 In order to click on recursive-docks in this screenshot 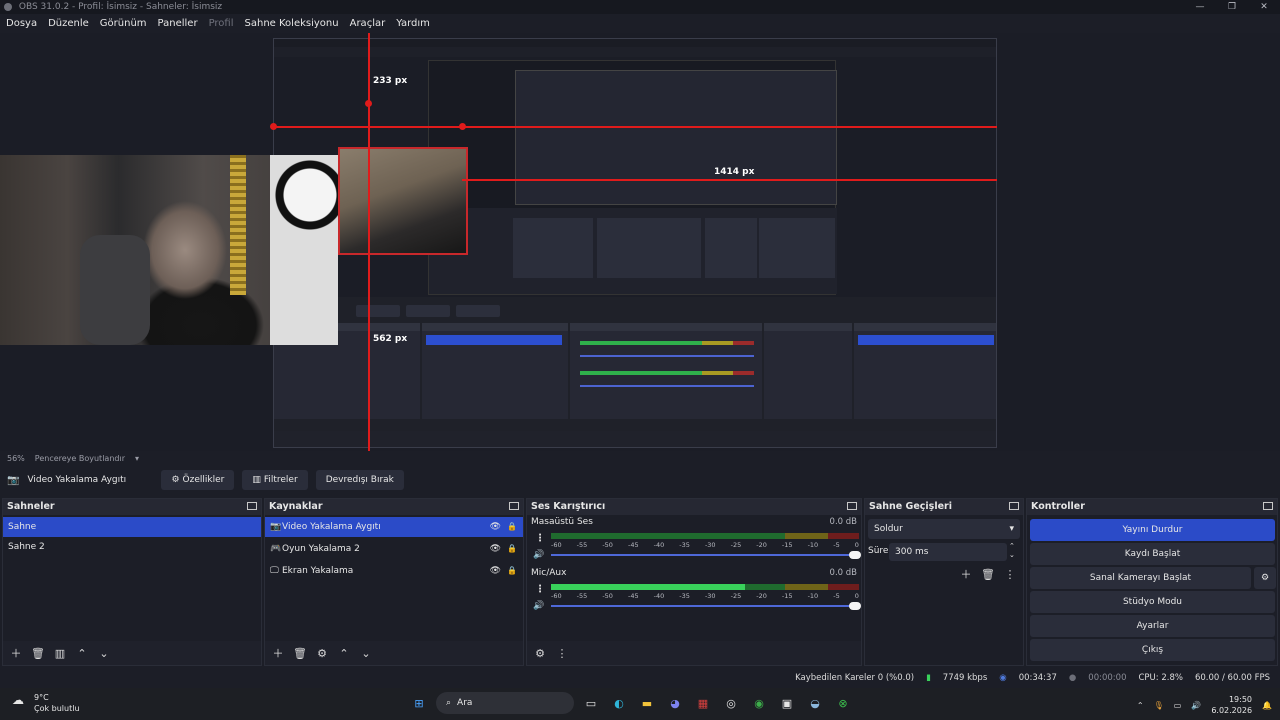, I will do `click(633, 251)`.